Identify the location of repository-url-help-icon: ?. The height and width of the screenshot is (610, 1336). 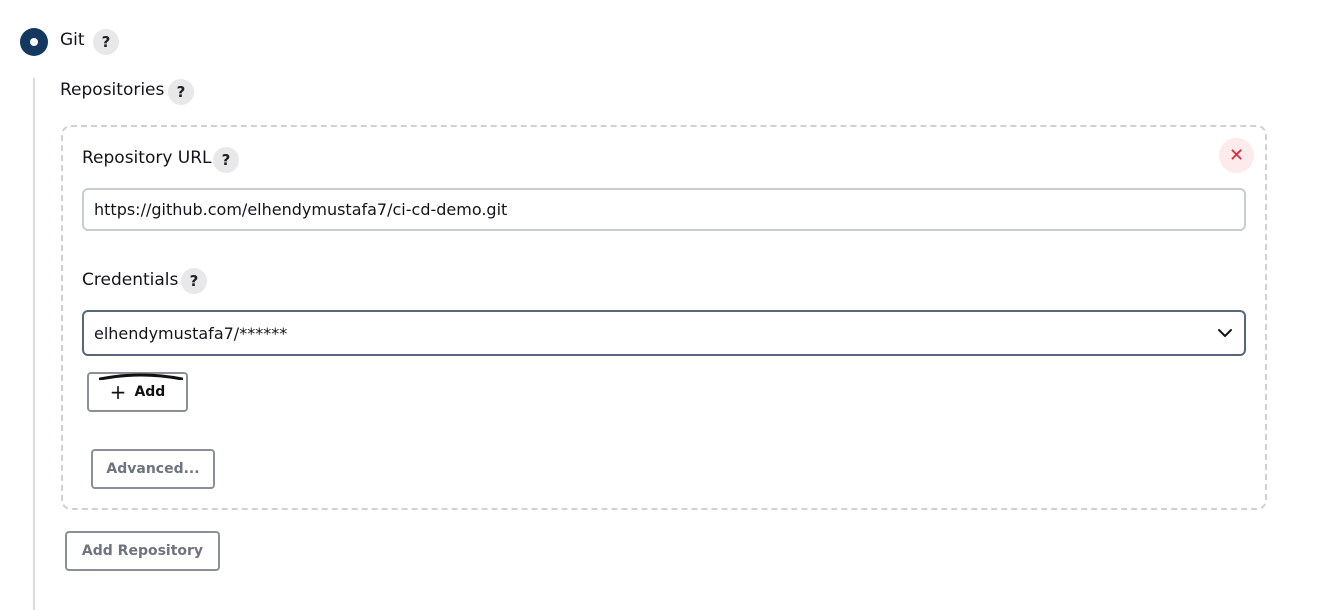
(226, 160).